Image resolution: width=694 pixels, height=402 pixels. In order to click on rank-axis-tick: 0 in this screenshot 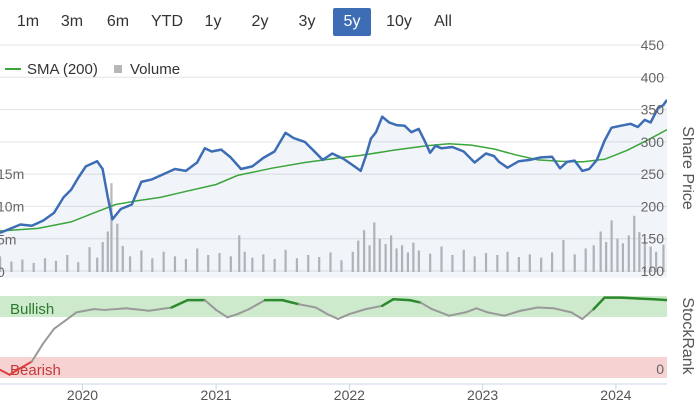, I will do `click(660, 369)`.